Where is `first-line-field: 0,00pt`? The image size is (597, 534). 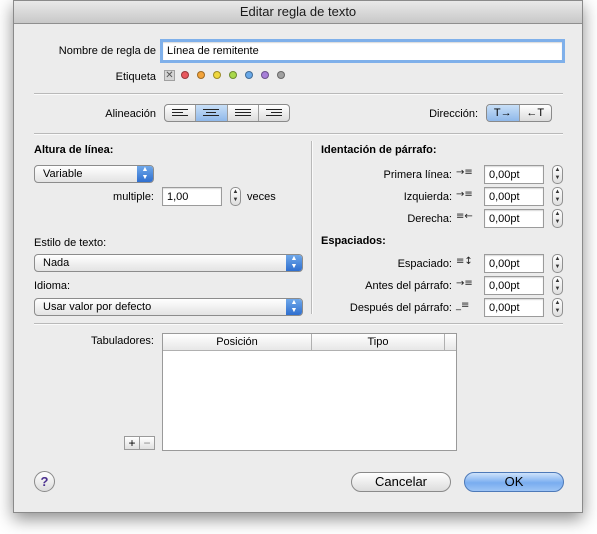 first-line-field: 0,00pt is located at coordinates (514, 174).